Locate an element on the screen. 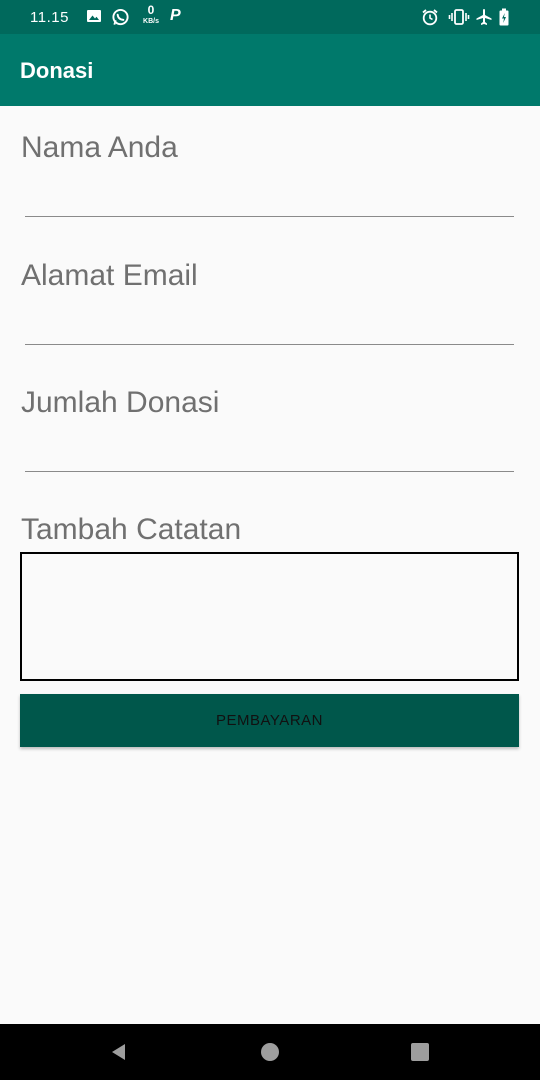  net-speed-unit: KB/s is located at coordinates (151, 21).